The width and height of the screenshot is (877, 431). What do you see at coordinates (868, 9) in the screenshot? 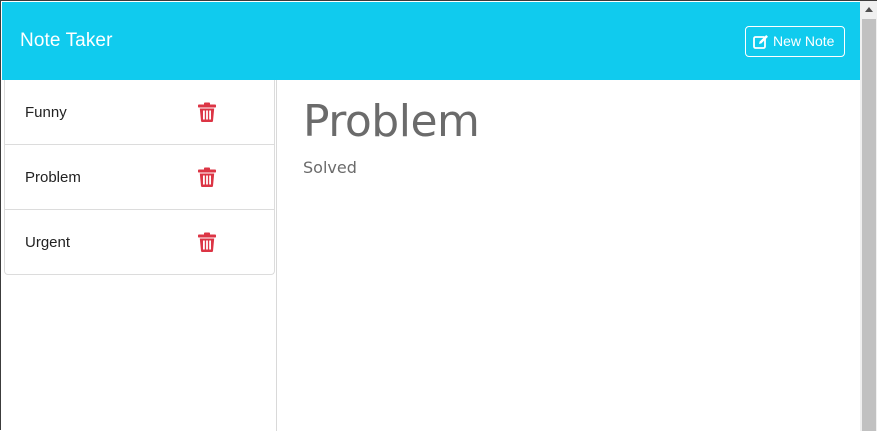
I see `chevron-up-icon` at bounding box center [868, 9].